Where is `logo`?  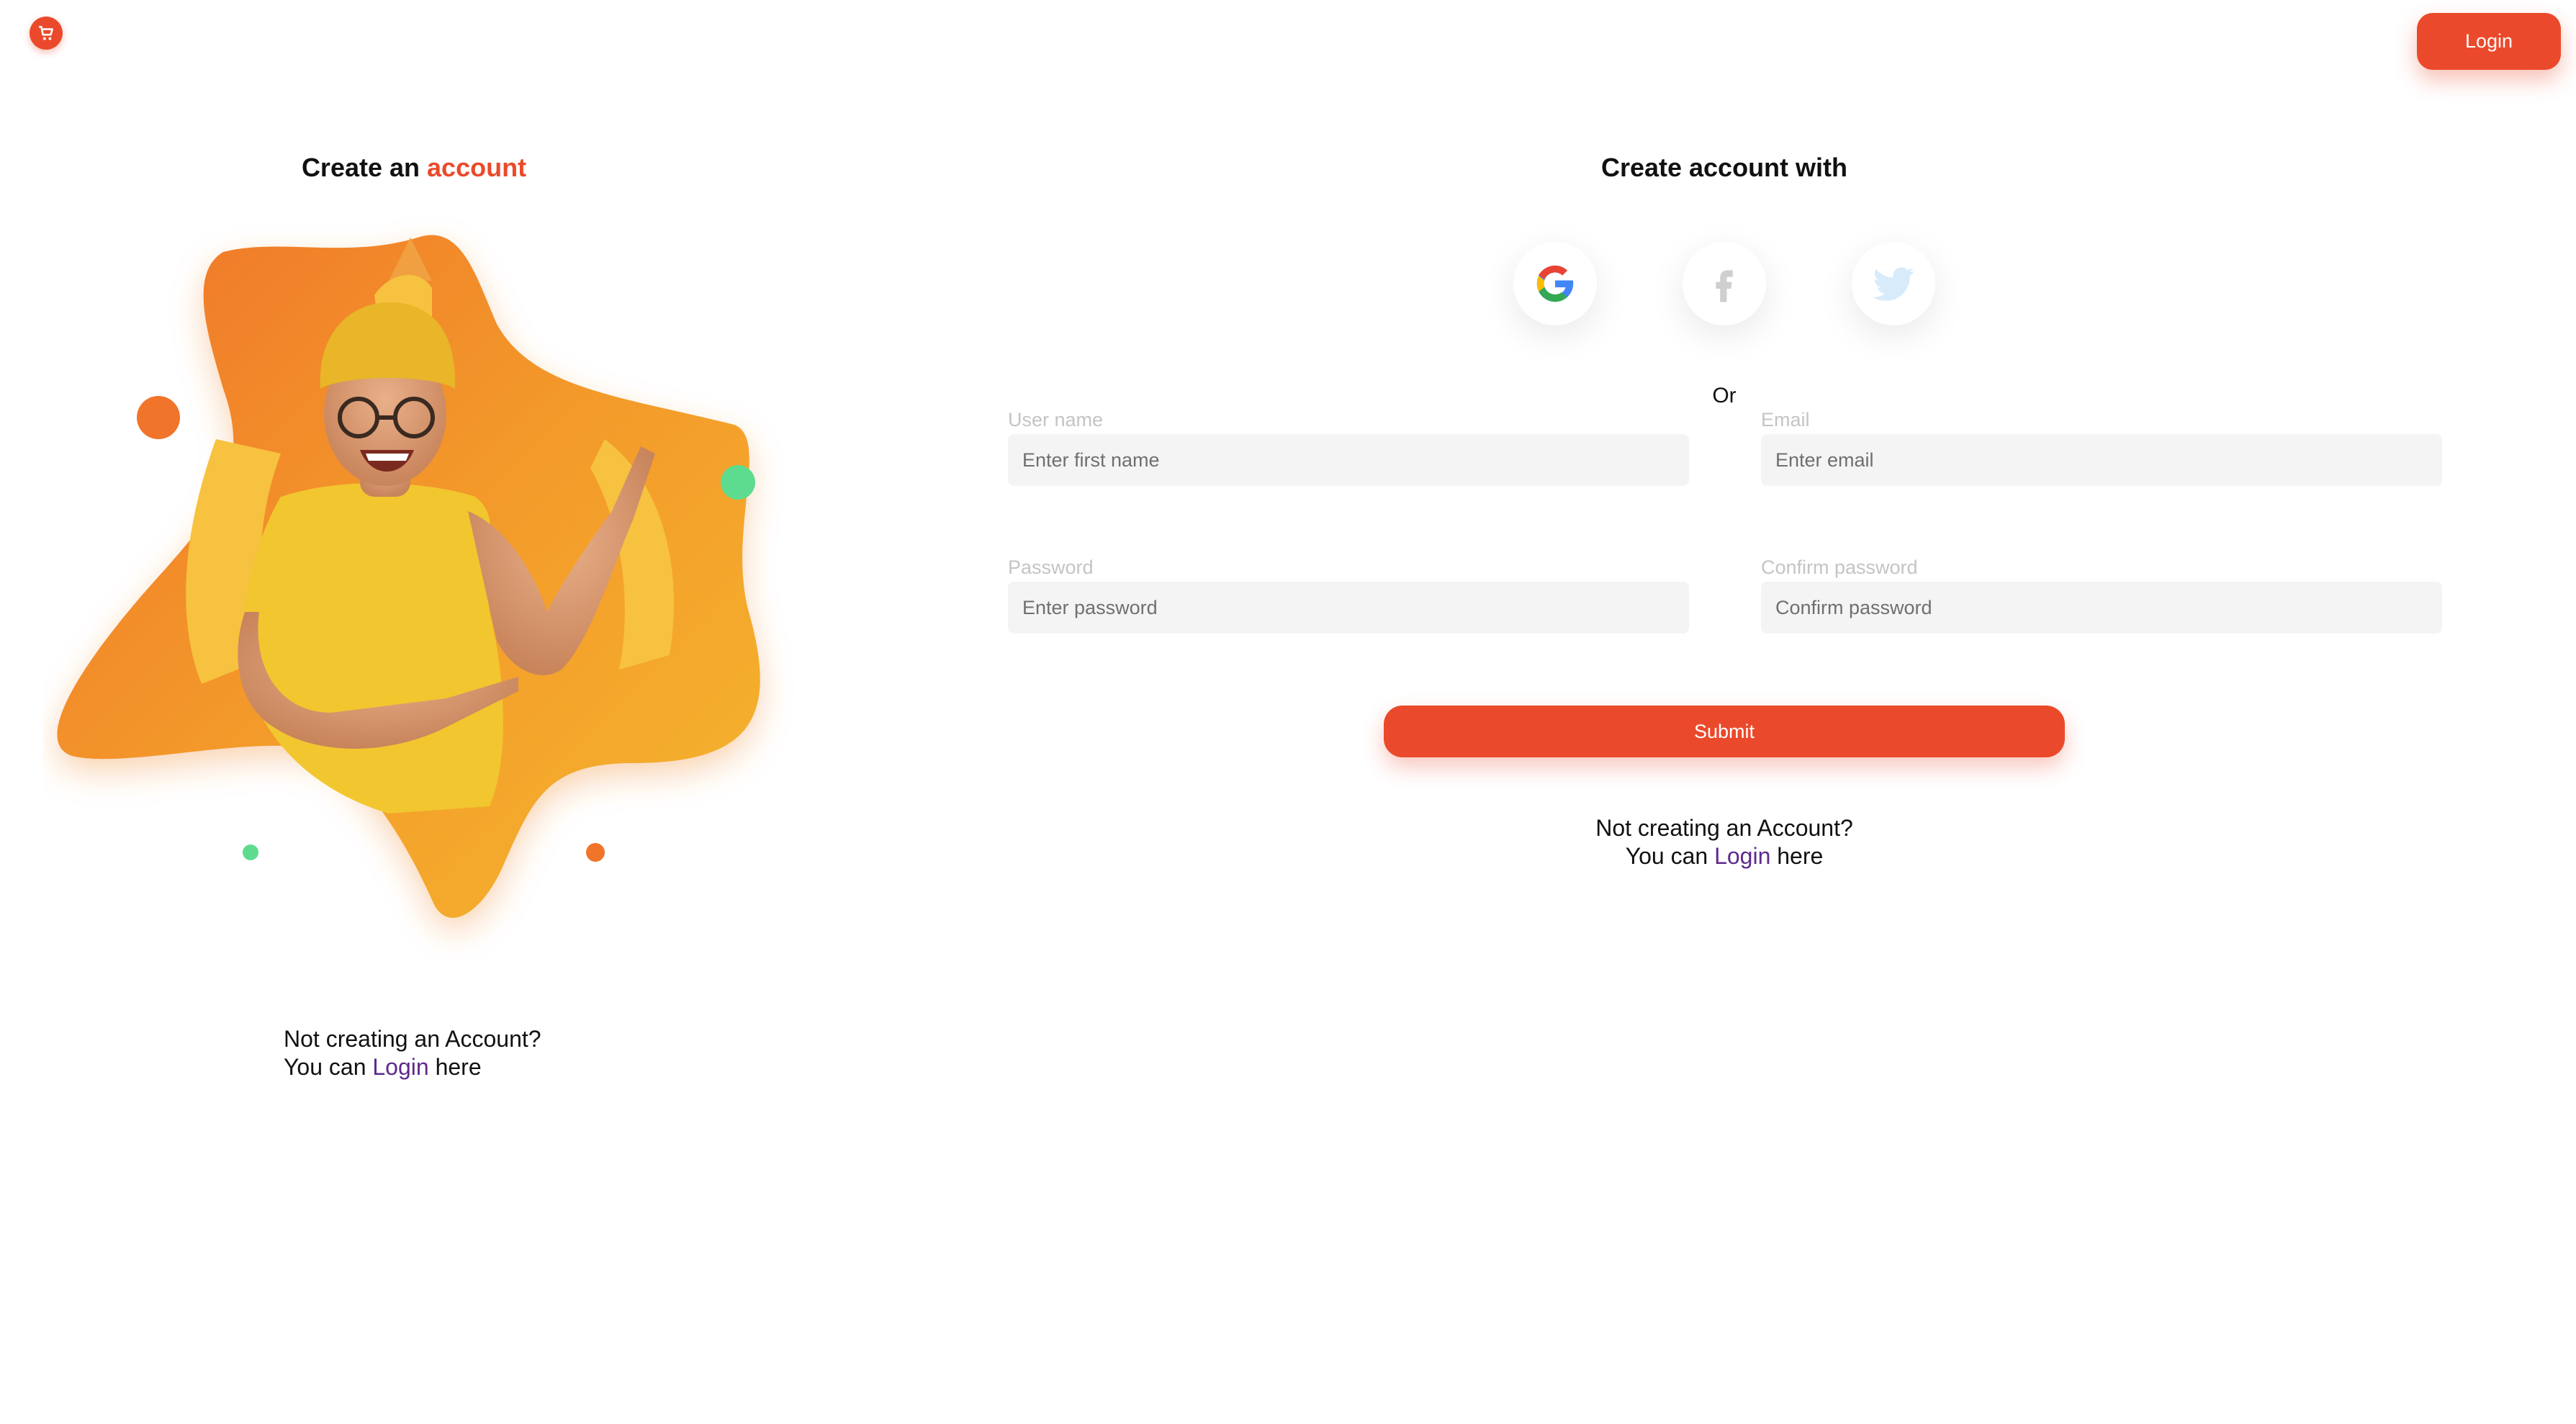
logo is located at coordinates (47, 33).